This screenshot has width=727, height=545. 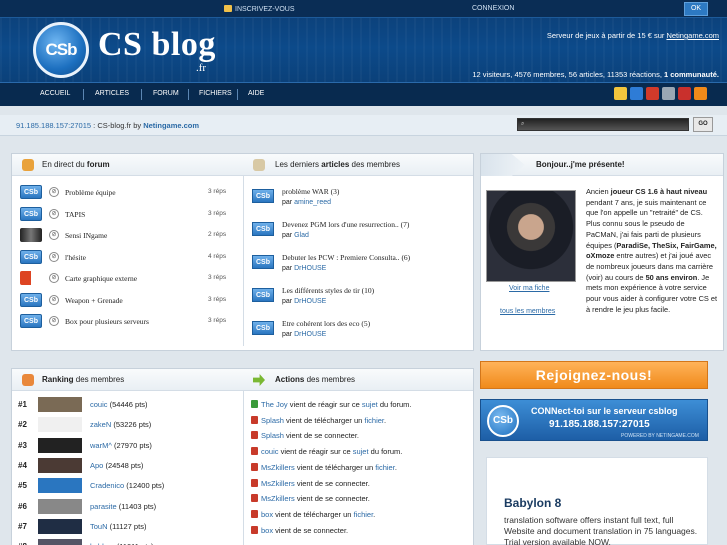 I want to click on action-user: couic, so click(x=270, y=451).